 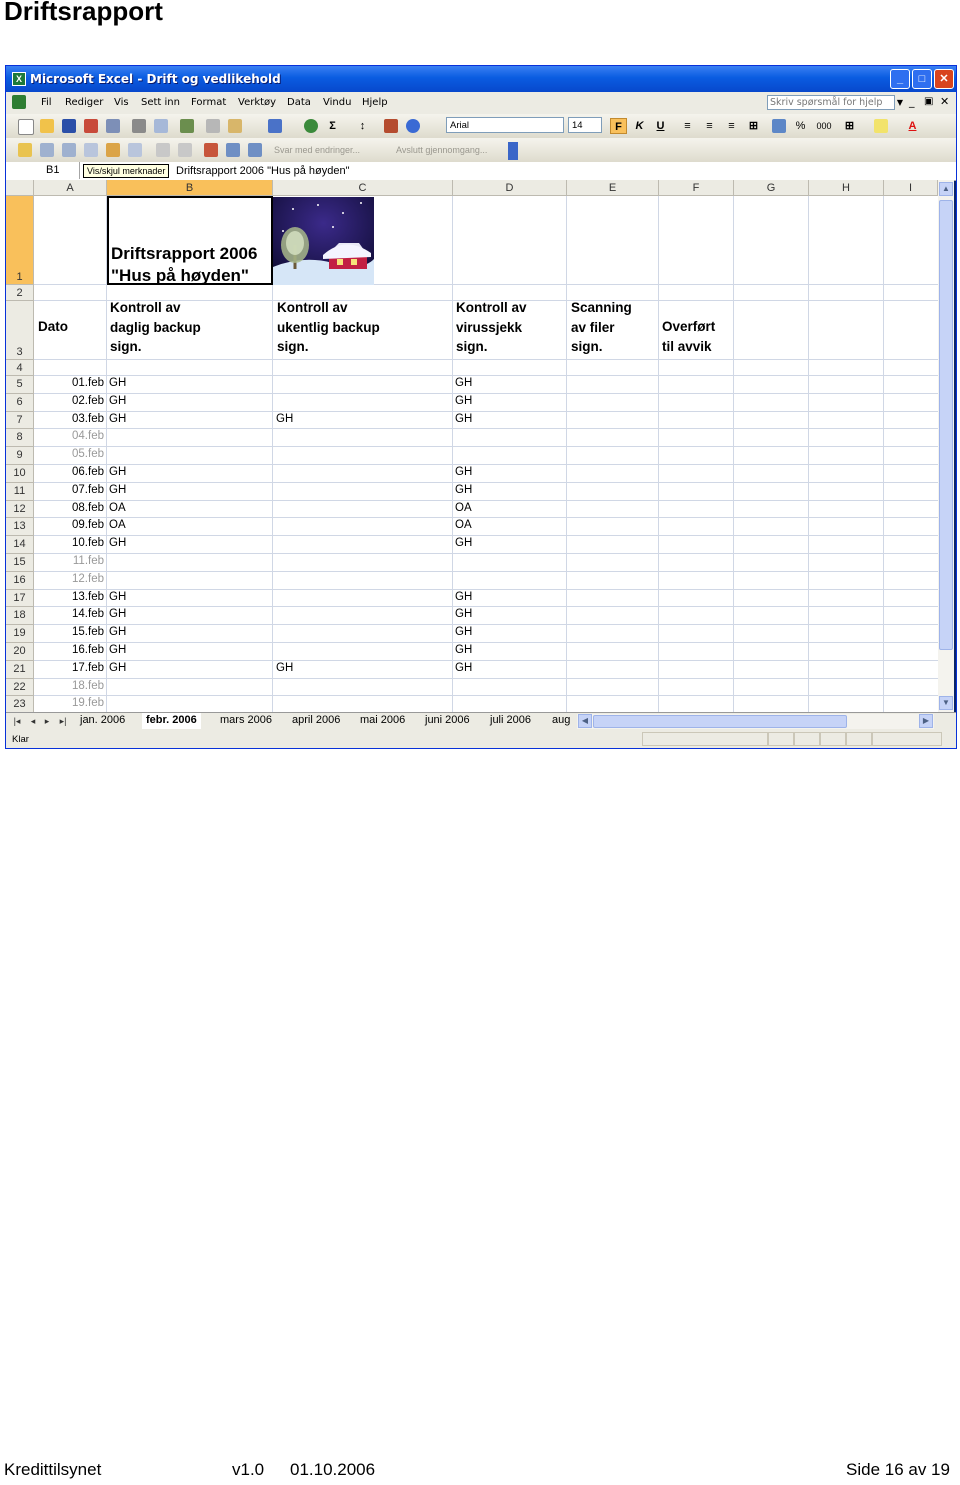 I want to click on date-cell: 13.feb, so click(x=70, y=597).